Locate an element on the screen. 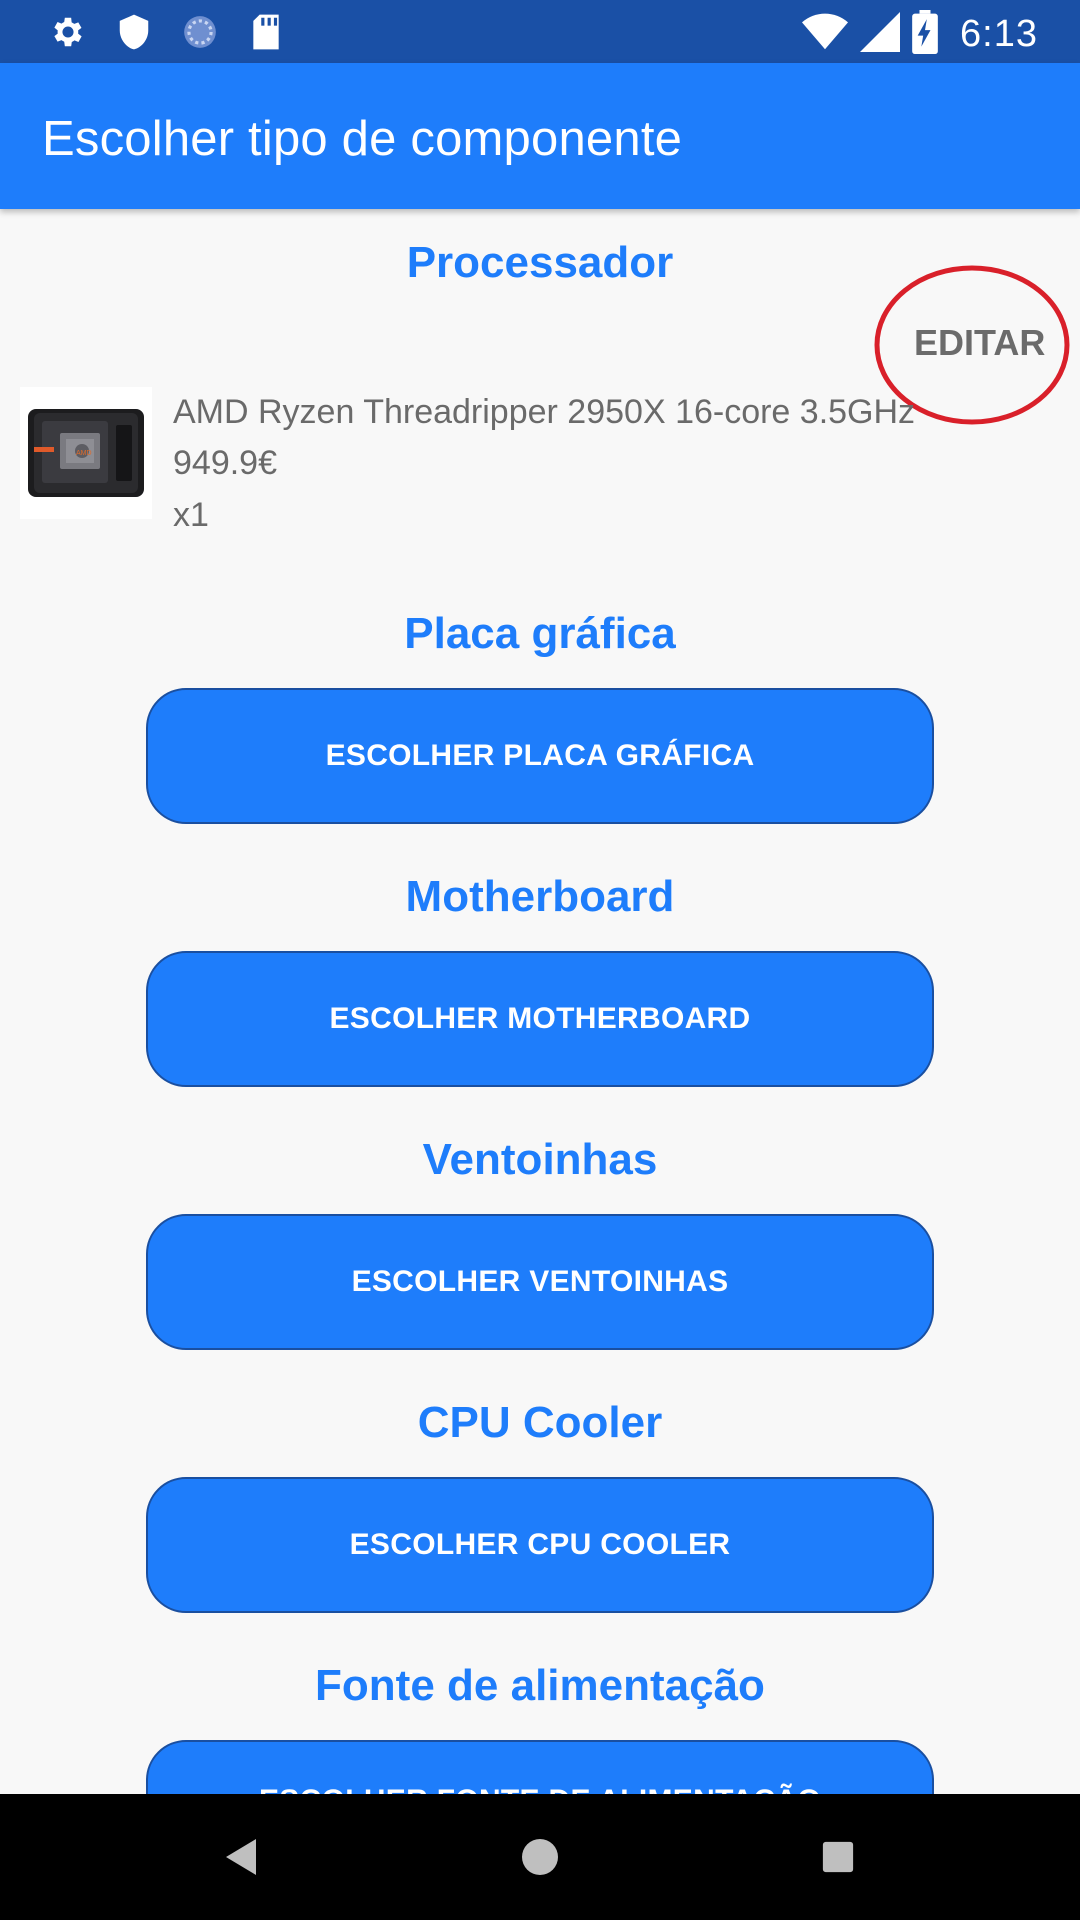 The width and height of the screenshot is (1080, 1920). recents-icon is located at coordinates (838, 1857).